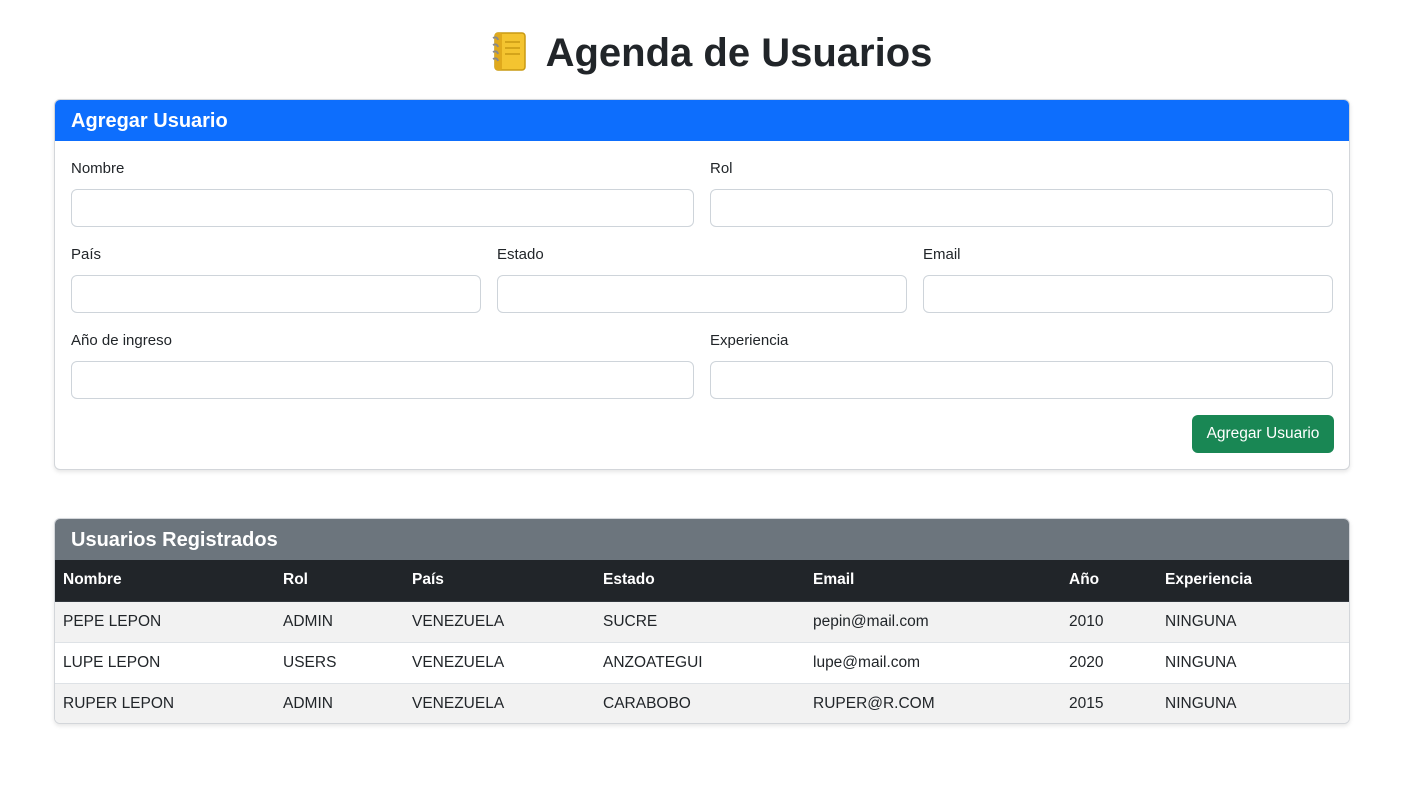 This screenshot has height=791, width=1422. Describe the element at coordinates (1086, 703) in the screenshot. I see `cell-anio: 2015` at that location.